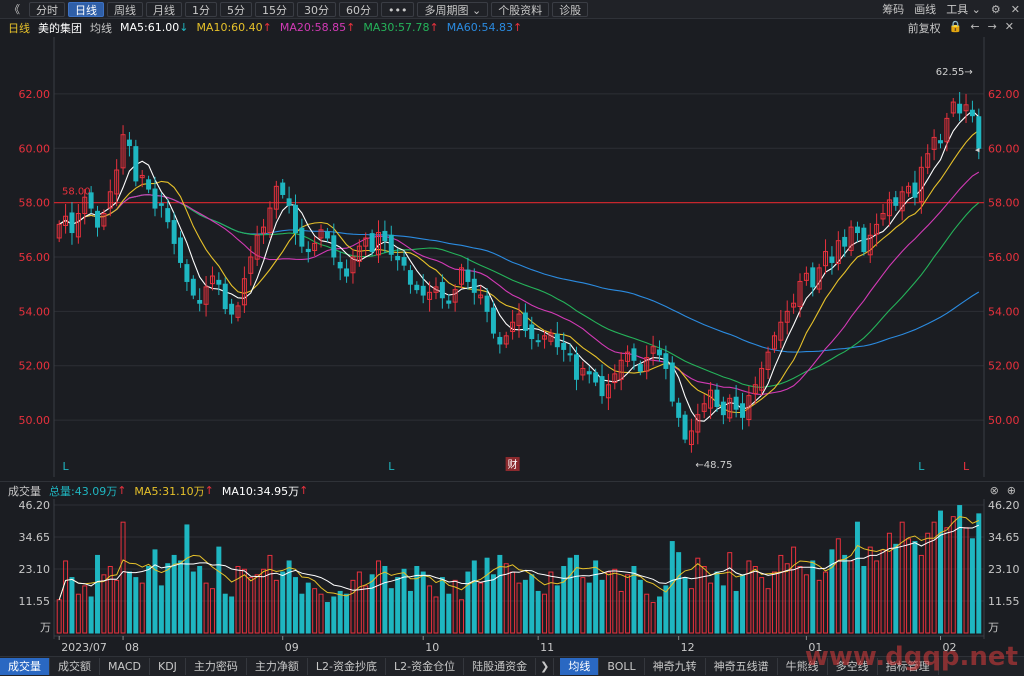 The width and height of the screenshot is (1024, 676). What do you see at coordinates (908, 666) in the screenshot?
I see `overlay-tab: 指标管理` at bounding box center [908, 666].